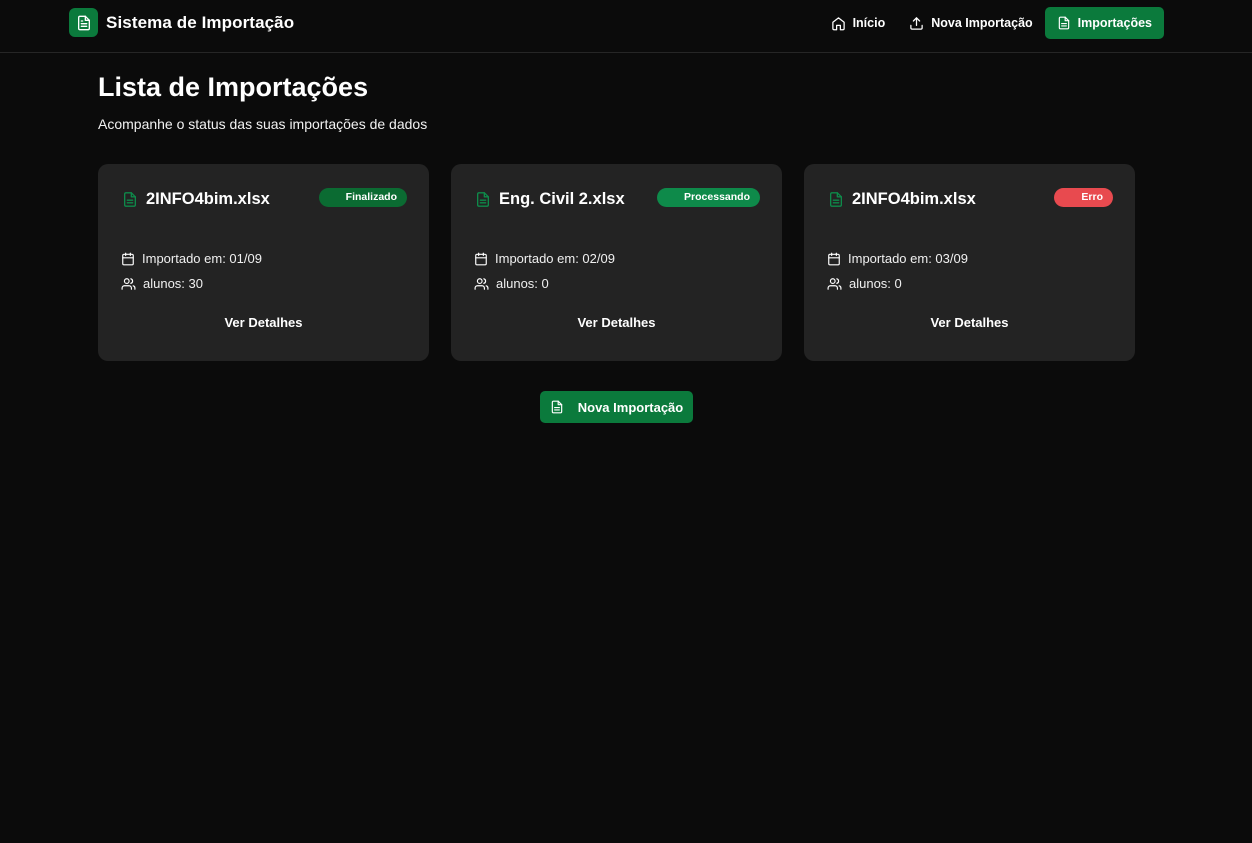 This screenshot has height=843, width=1252. I want to click on upload-icon, so click(916, 23).